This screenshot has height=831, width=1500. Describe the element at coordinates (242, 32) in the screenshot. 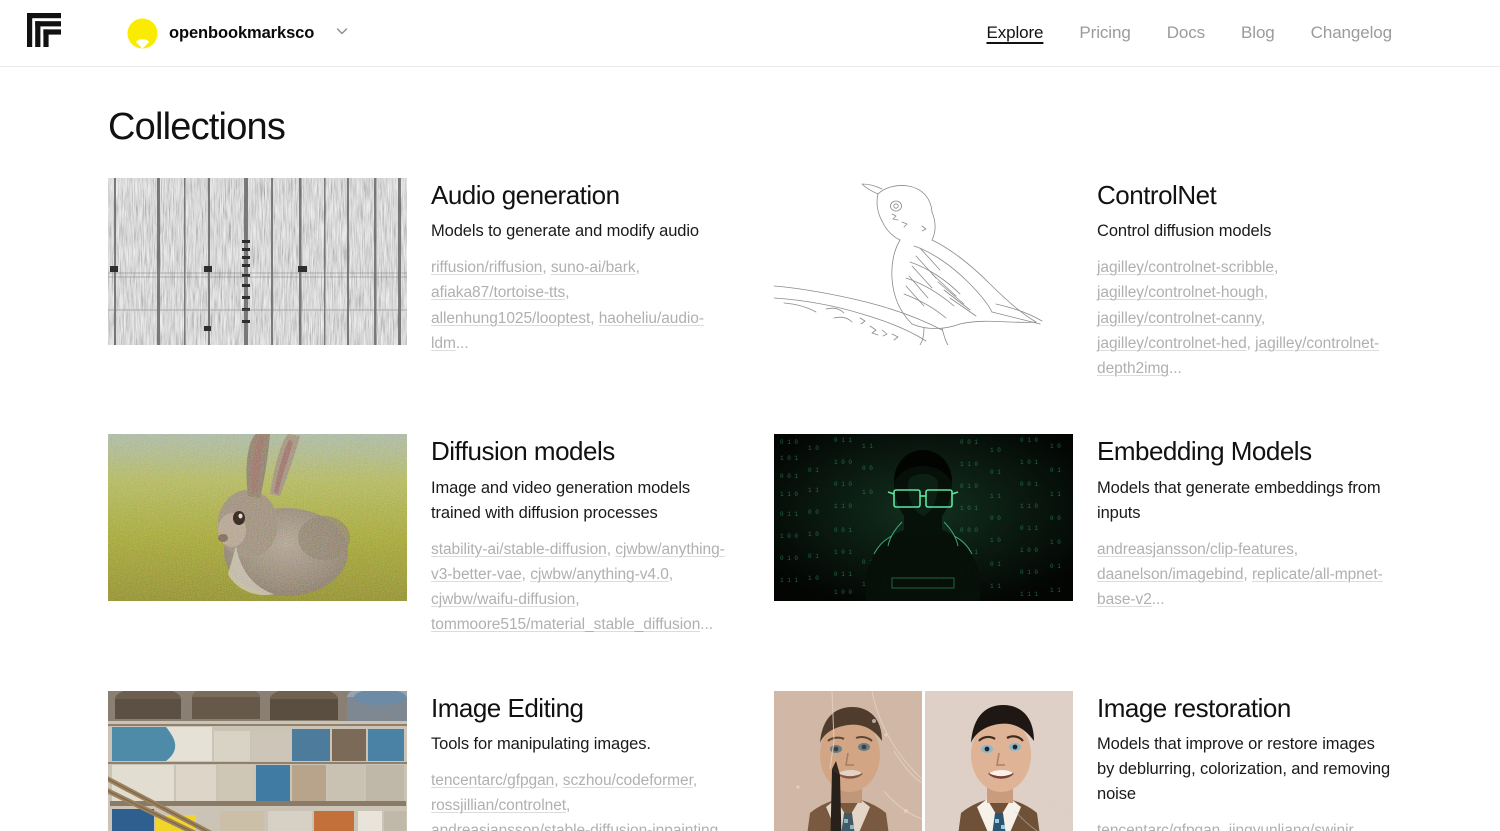

I see `org-name-label: openbookmarksco` at that location.